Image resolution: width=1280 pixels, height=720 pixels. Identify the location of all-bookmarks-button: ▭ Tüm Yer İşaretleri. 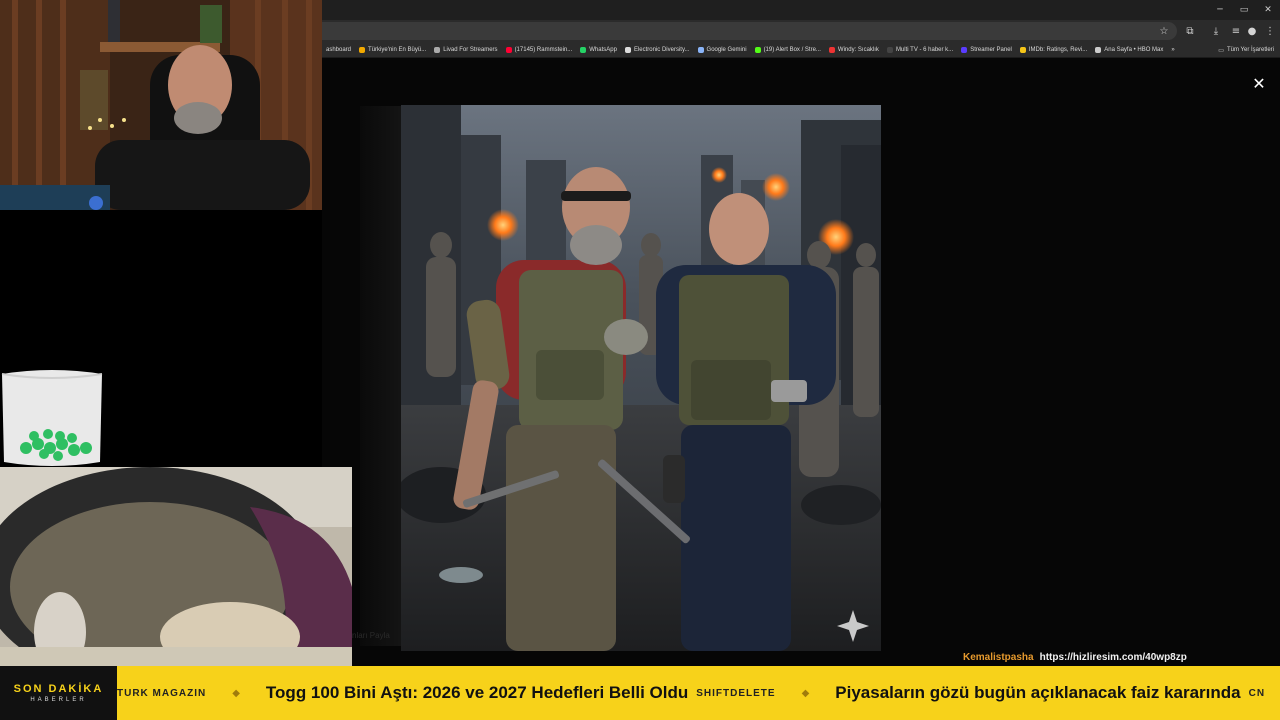
(1246, 49).